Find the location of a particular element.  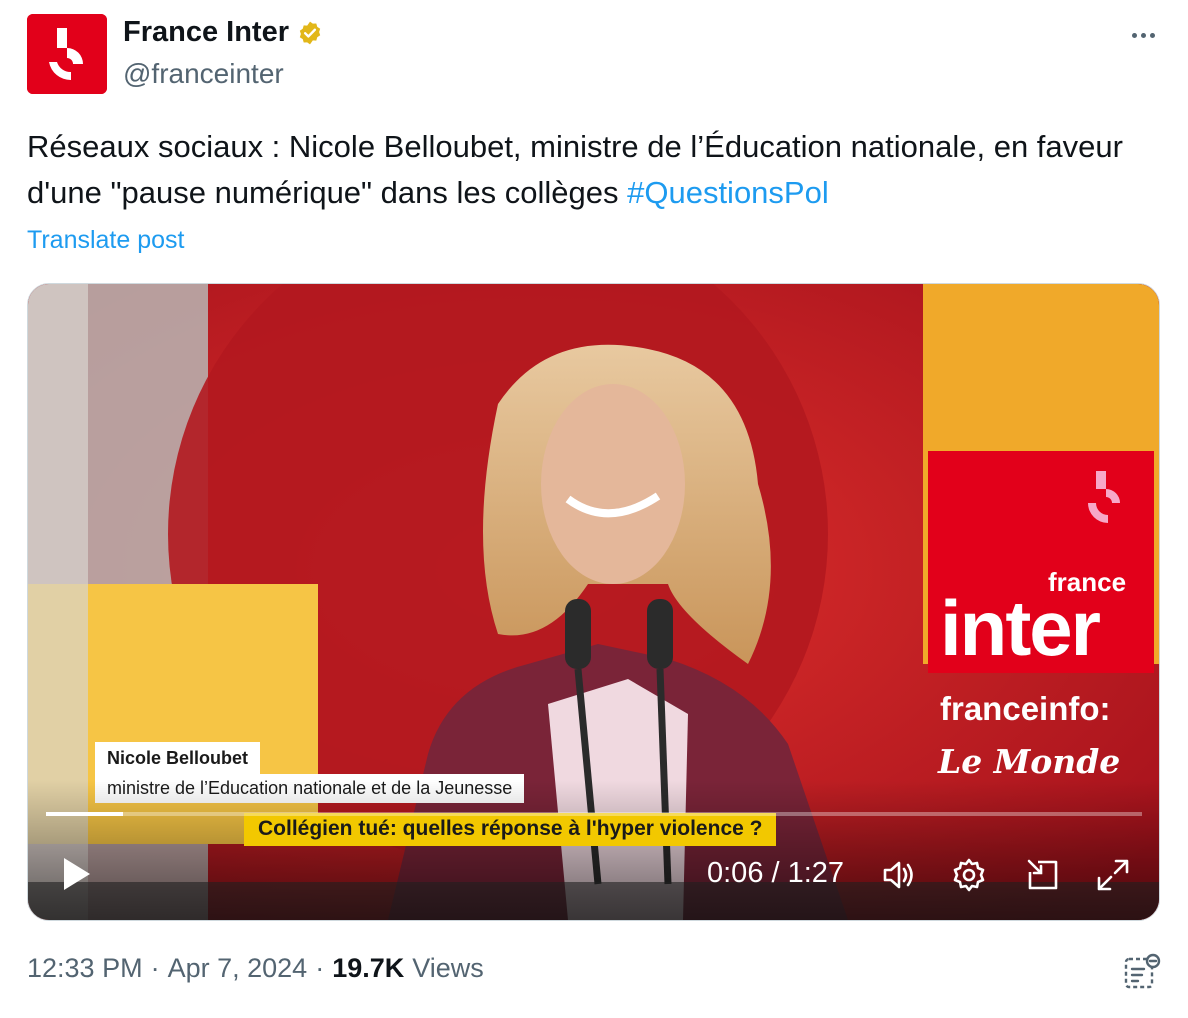

views-count: 19.7K is located at coordinates (368, 968).